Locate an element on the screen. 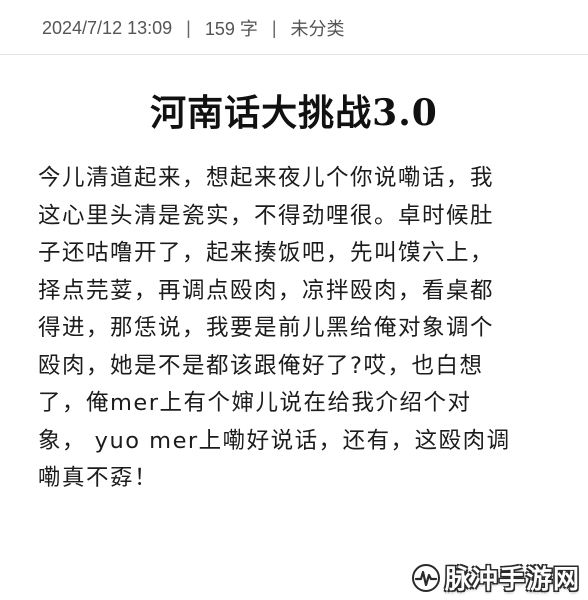  word-count: 159 字 is located at coordinates (231, 29).